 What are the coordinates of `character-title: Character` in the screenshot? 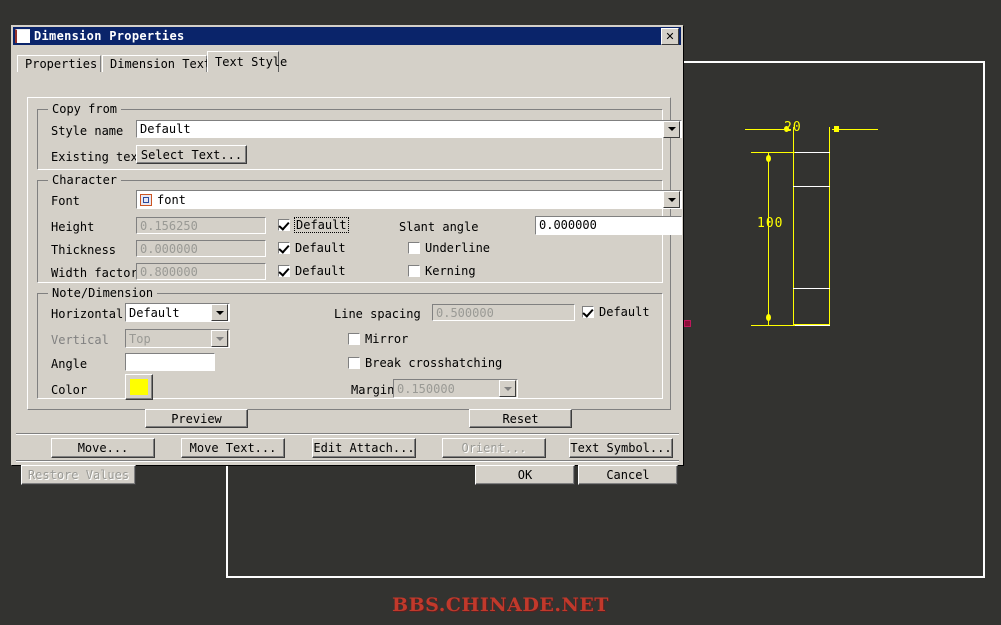 It's located at (85, 180).